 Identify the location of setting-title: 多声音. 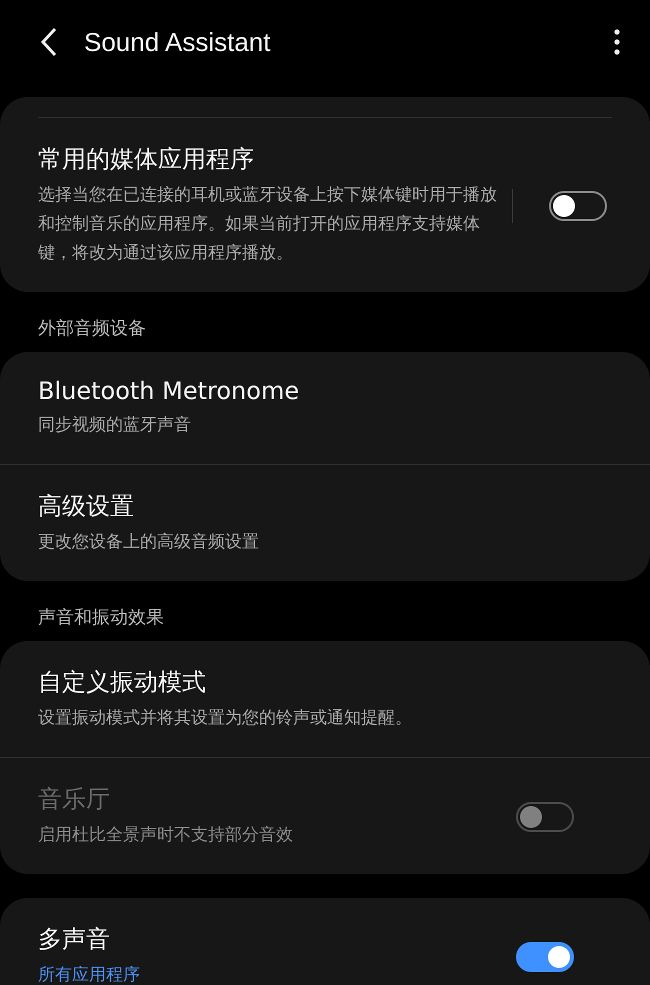
(74, 939).